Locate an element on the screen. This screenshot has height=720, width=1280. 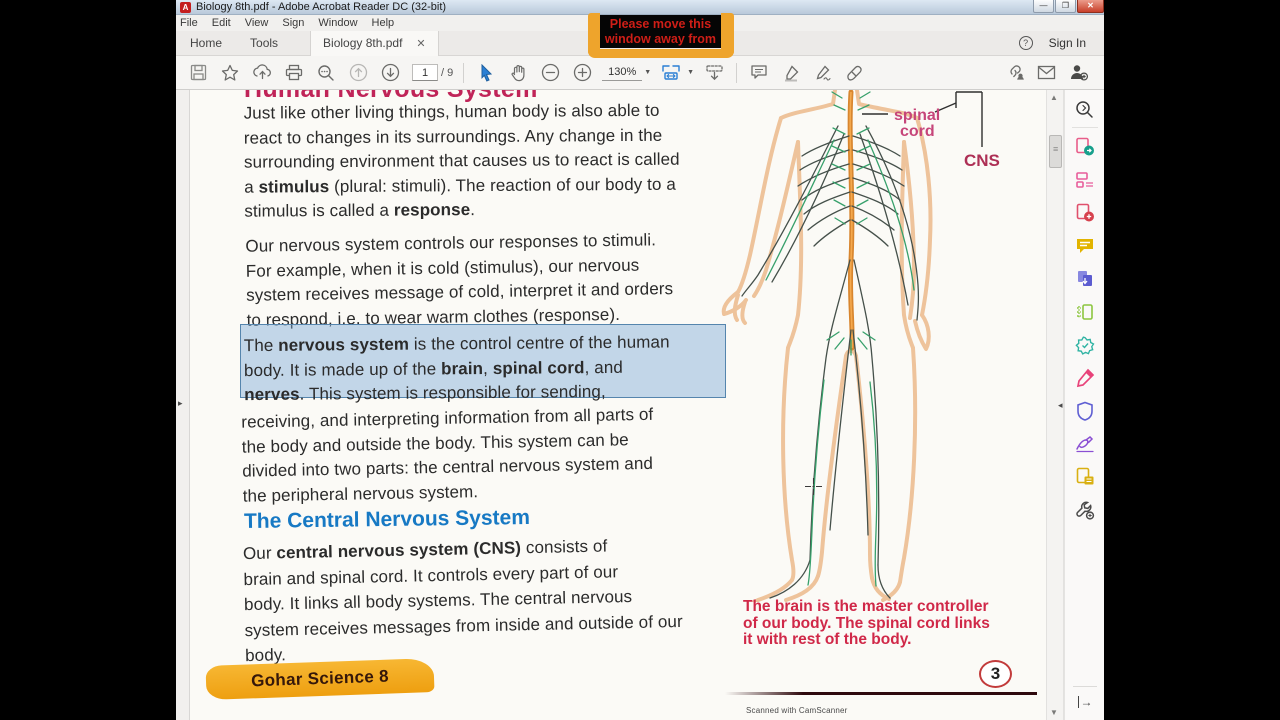
tools-panel: ◂ → is located at coordinates (1081, 405).